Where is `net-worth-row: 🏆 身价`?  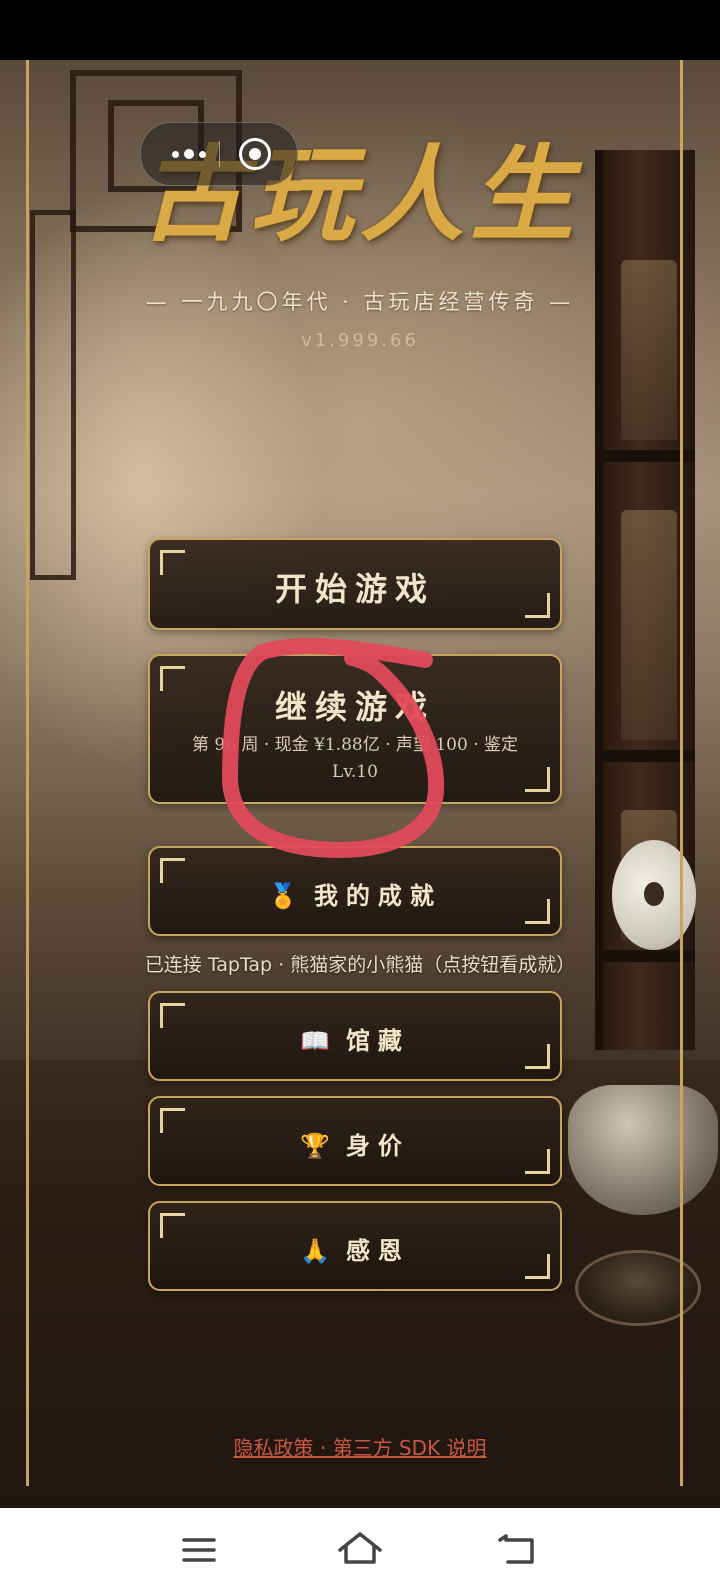 net-worth-row: 🏆 身价 is located at coordinates (355, 1143).